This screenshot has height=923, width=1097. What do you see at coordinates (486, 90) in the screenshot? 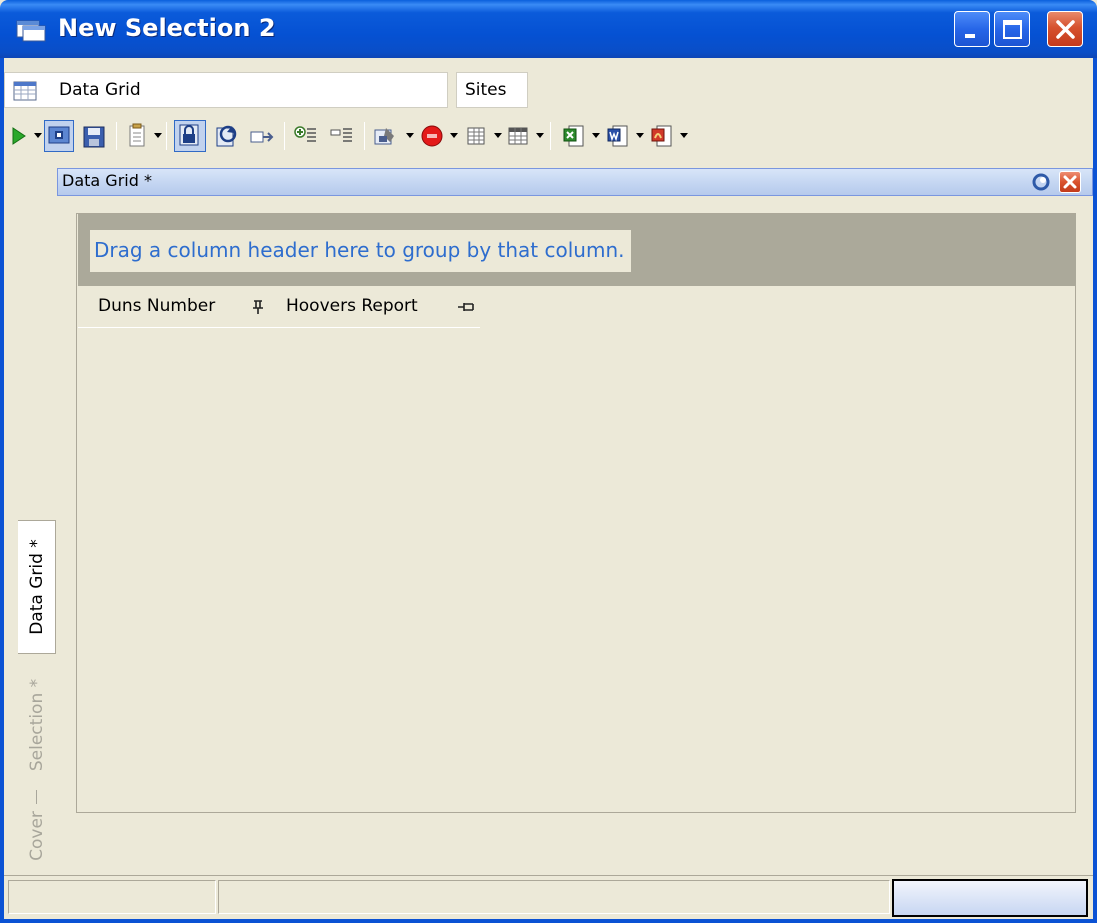
I see `tab-sites-label: Sites` at bounding box center [486, 90].